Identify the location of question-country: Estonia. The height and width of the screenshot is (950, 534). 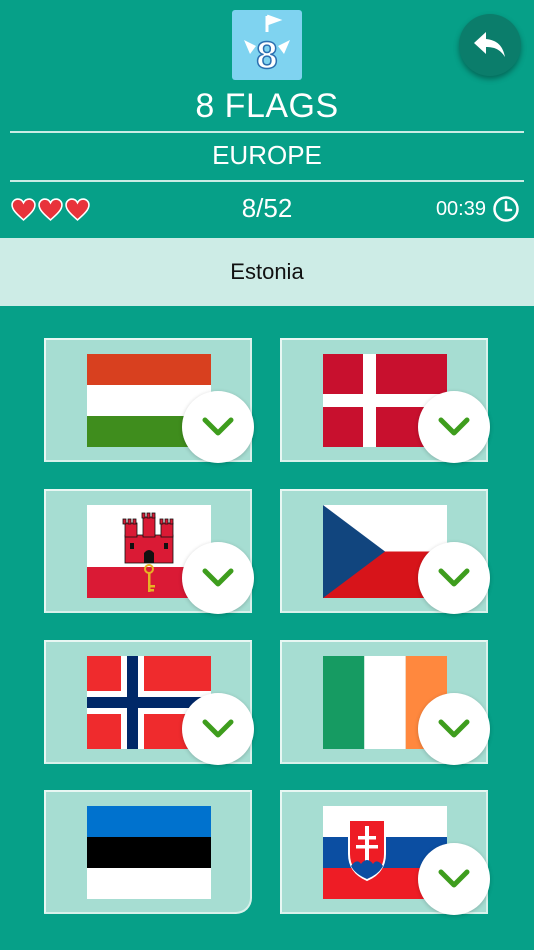
(267, 271).